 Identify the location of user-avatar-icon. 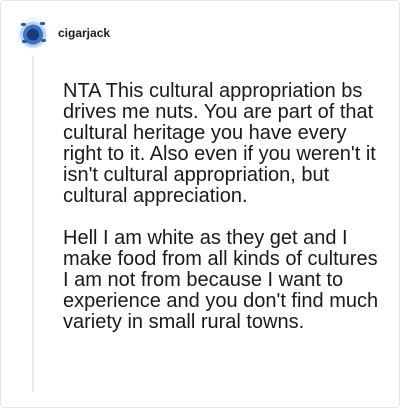
(33, 33).